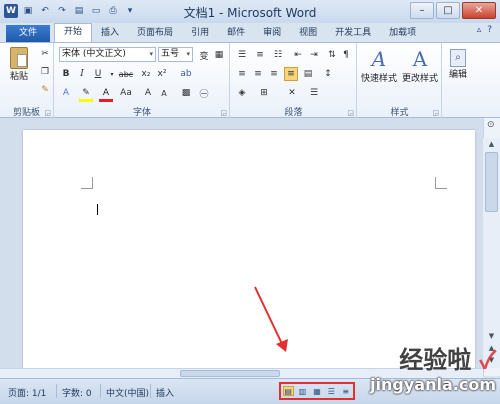 This screenshot has height=404, width=500. What do you see at coordinates (77, 392) in the screenshot?
I see `word-count: 字数: 0` at bounding box center [77, 392].